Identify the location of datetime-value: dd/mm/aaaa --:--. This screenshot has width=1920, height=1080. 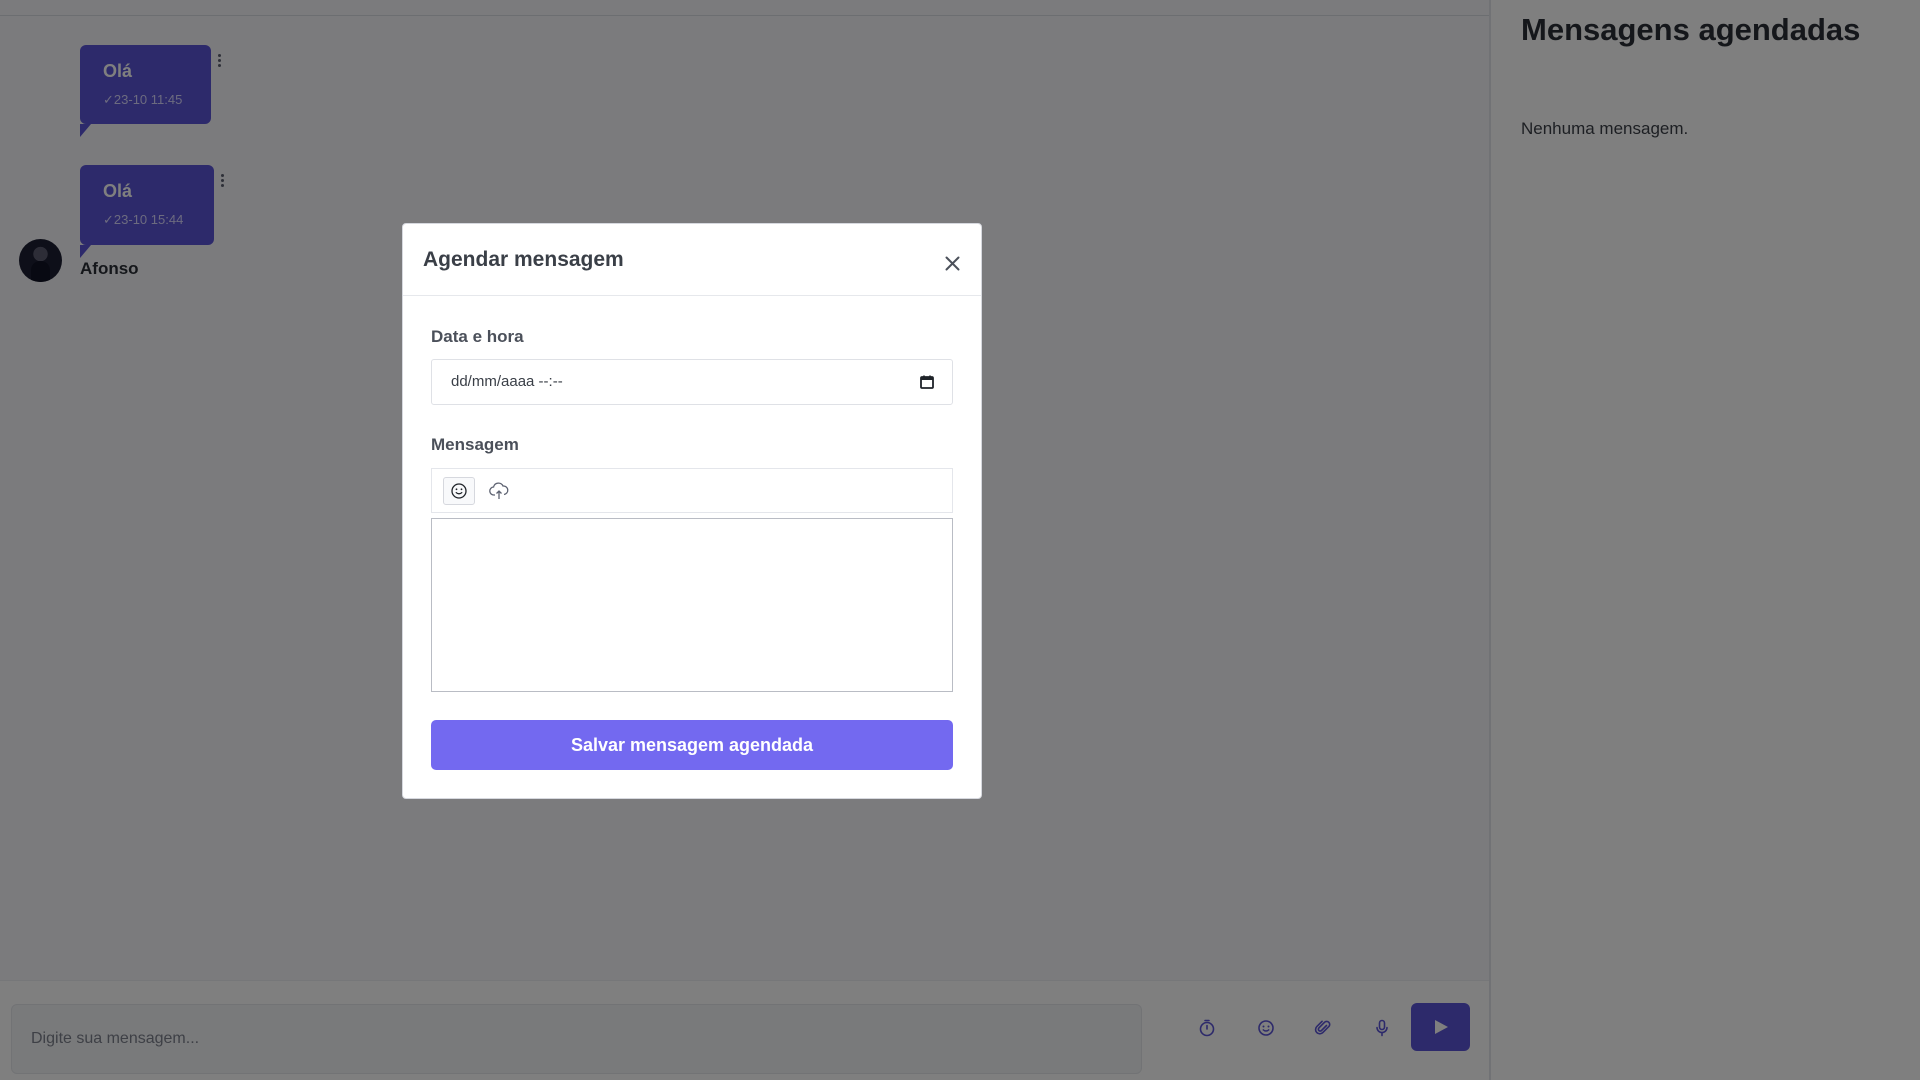
(507, 381).